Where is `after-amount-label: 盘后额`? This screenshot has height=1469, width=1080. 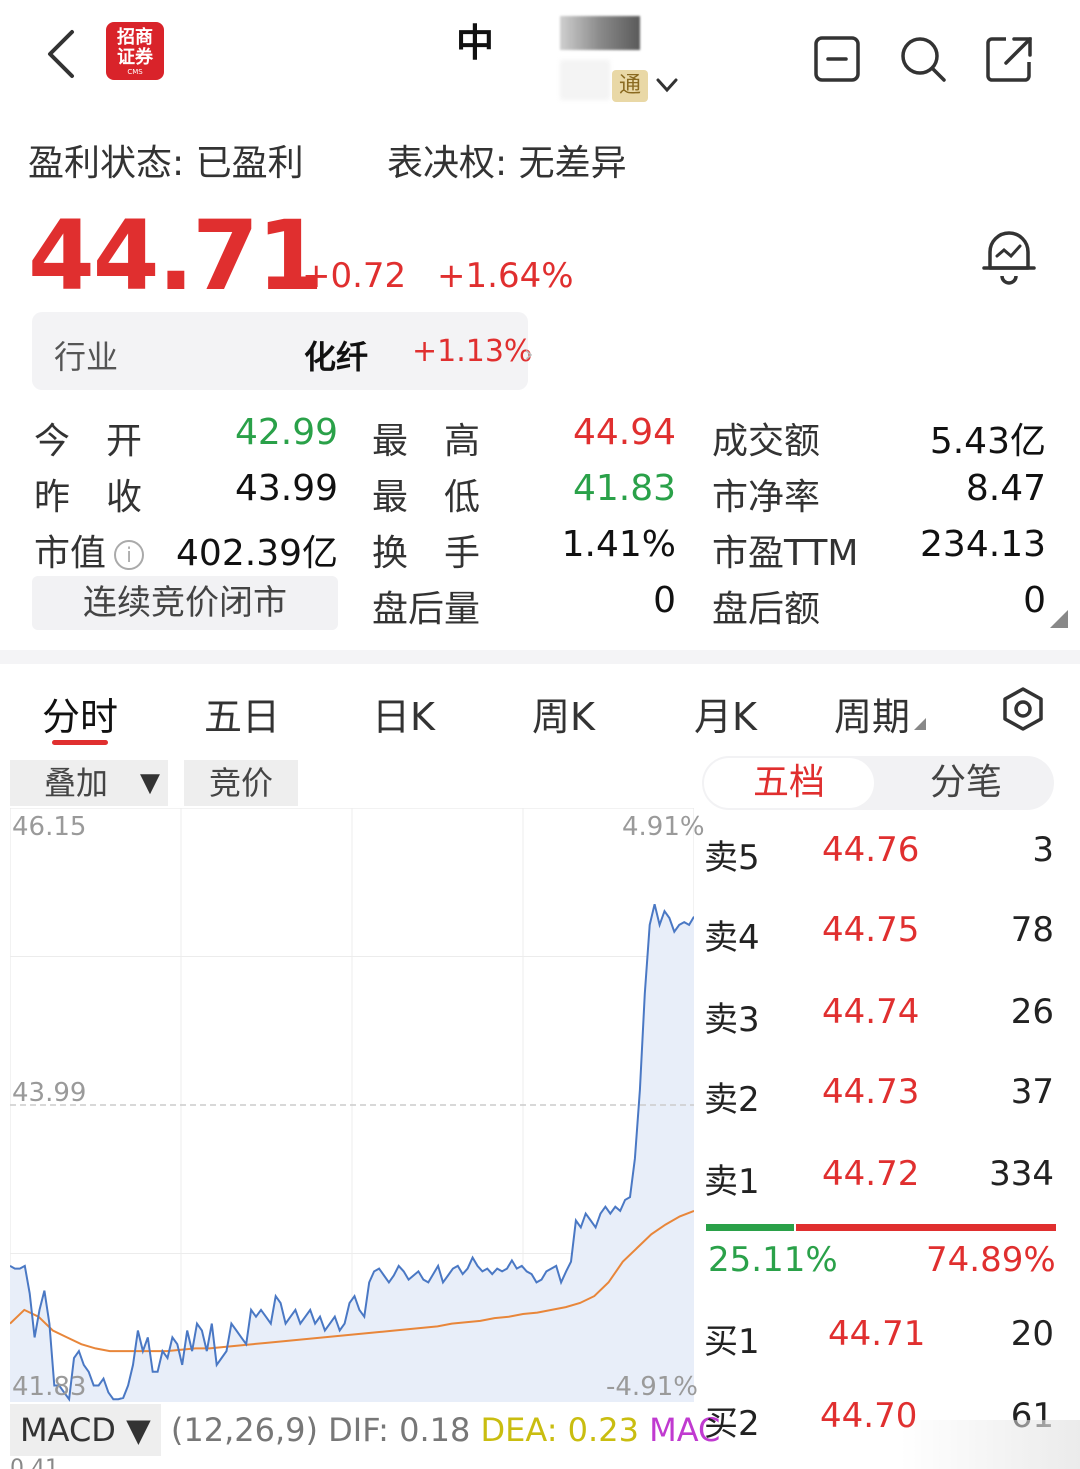
after-amount-label: 盘后额 is located at coordinates (766, 609).